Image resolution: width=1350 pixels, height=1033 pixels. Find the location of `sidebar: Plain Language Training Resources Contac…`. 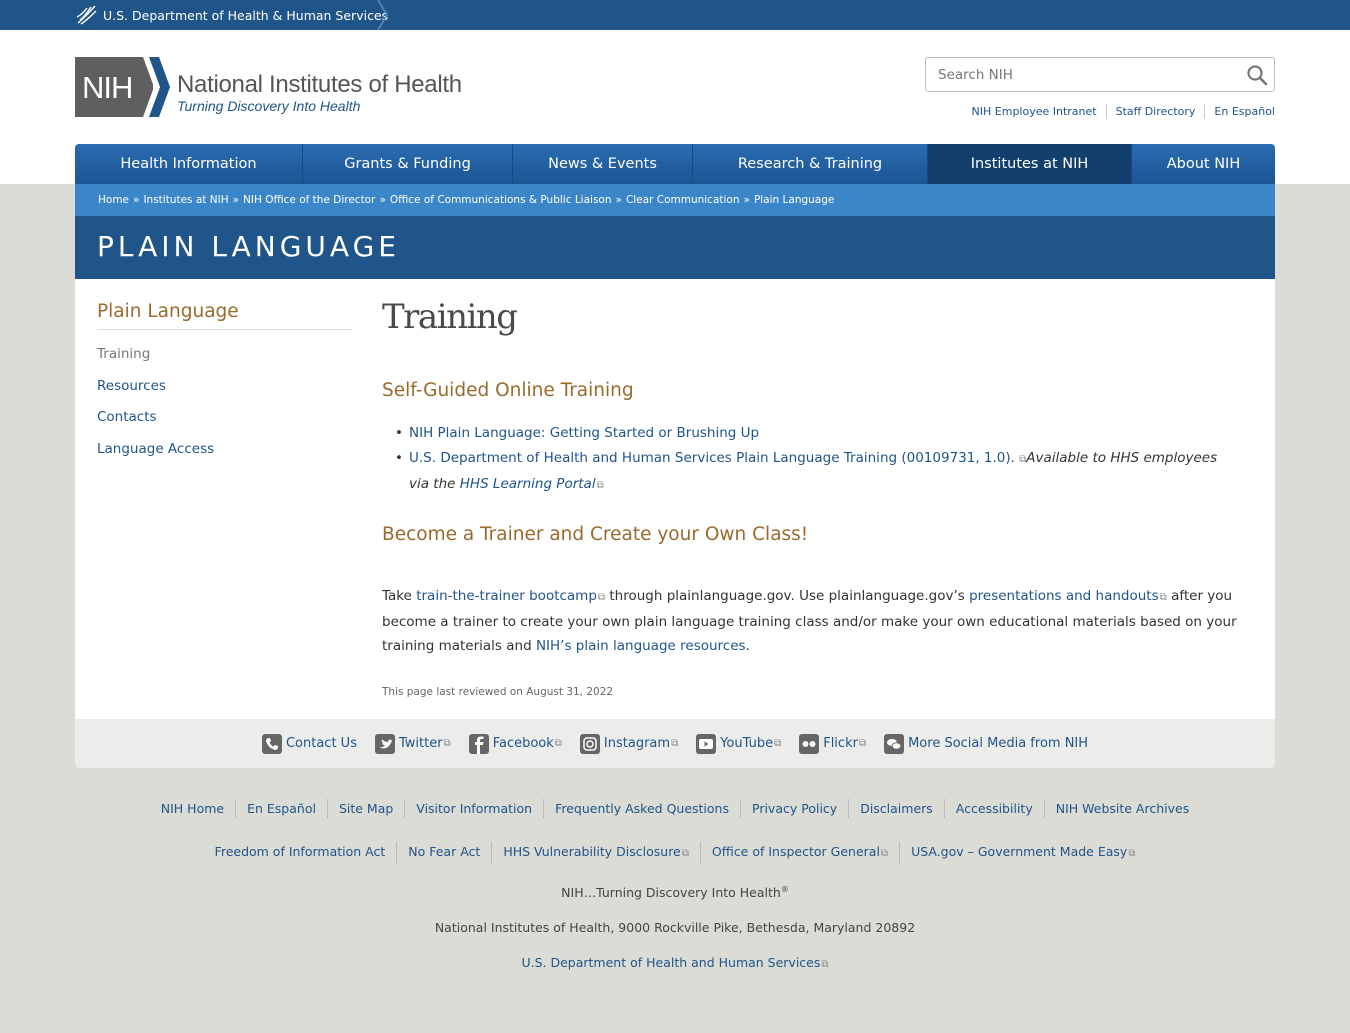

sidebar: Plain Language Training Resources Contac… is located at coordinates (224, 385).